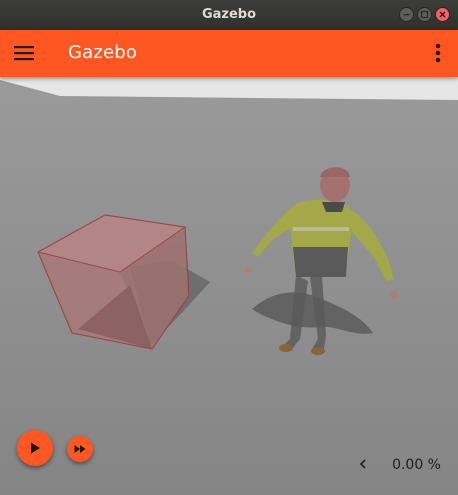 Image resolution: width=458 pixels, height=495 pixels. I want to click on actor-right-hand, so click(394, 295).